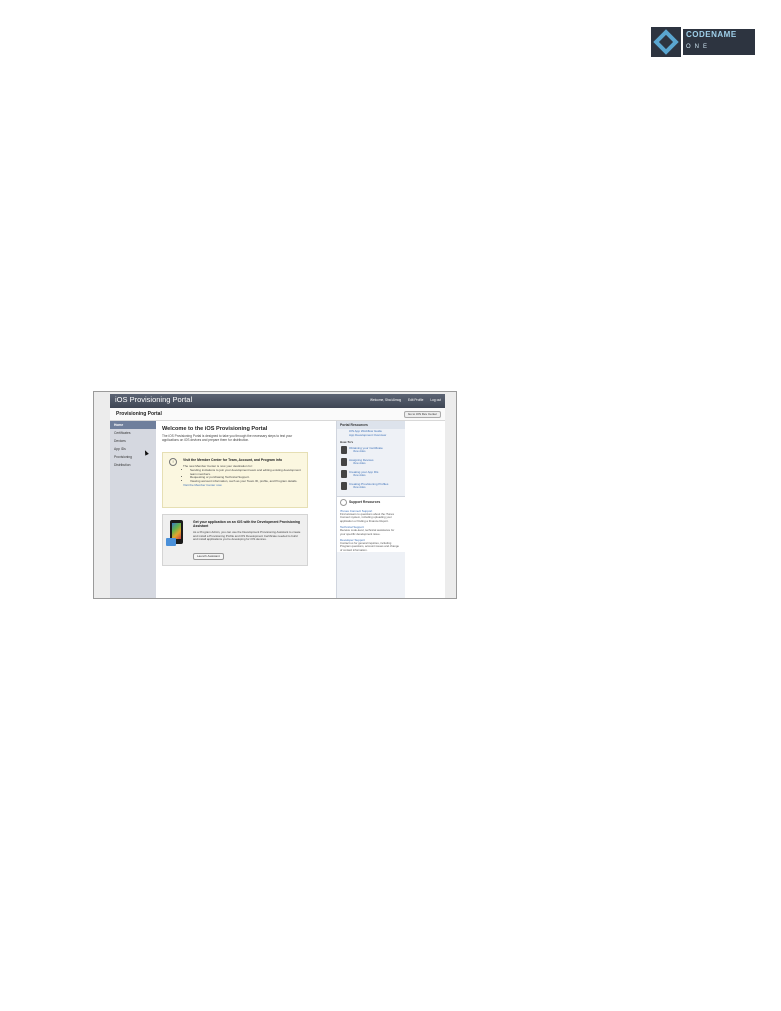 This screenshot has height=1011, width=781. What do you see at coordinates (711, 34) in the screenshot?
I see `logo-line1: CODENAME` at bounding box center [711, 34].